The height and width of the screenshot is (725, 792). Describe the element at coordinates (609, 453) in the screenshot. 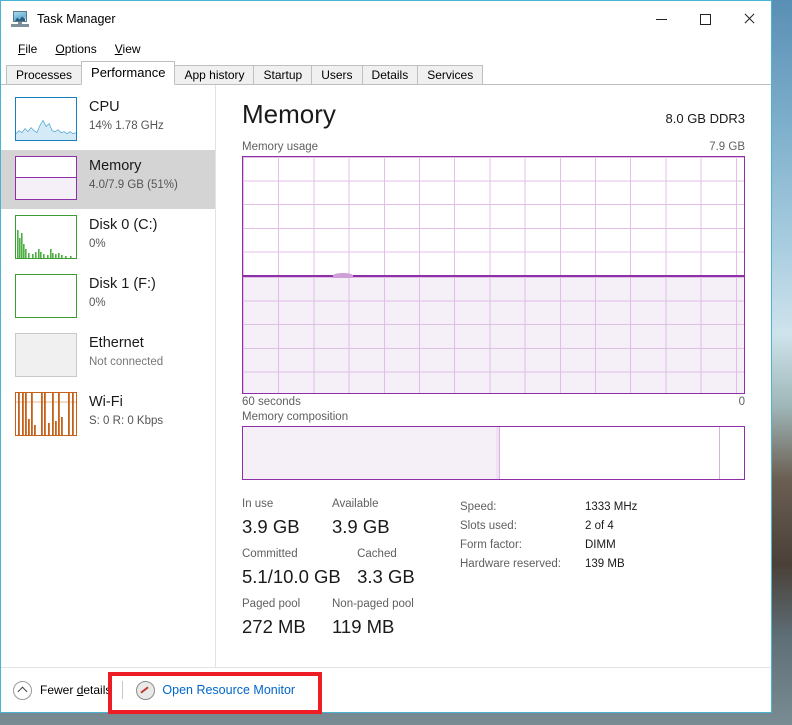

I see `composition-segment-standby` at that location.